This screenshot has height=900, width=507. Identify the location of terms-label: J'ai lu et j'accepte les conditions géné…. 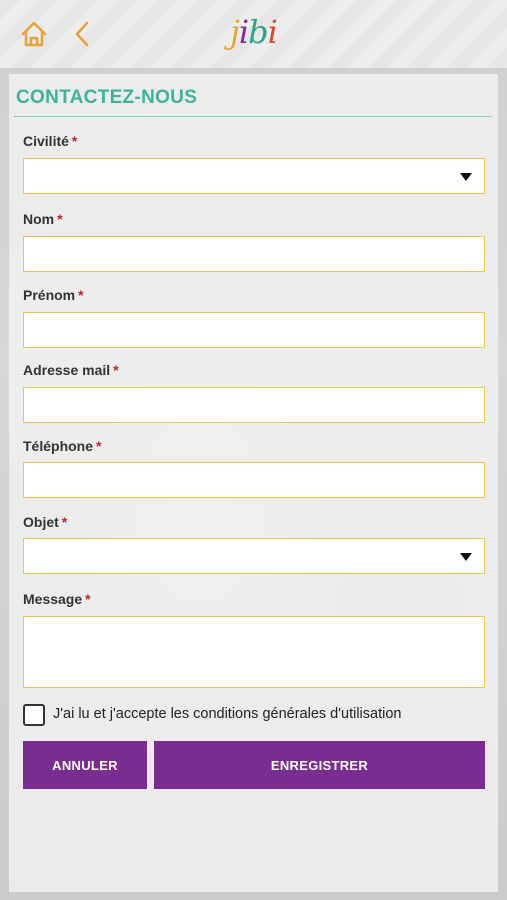
(227, 714).